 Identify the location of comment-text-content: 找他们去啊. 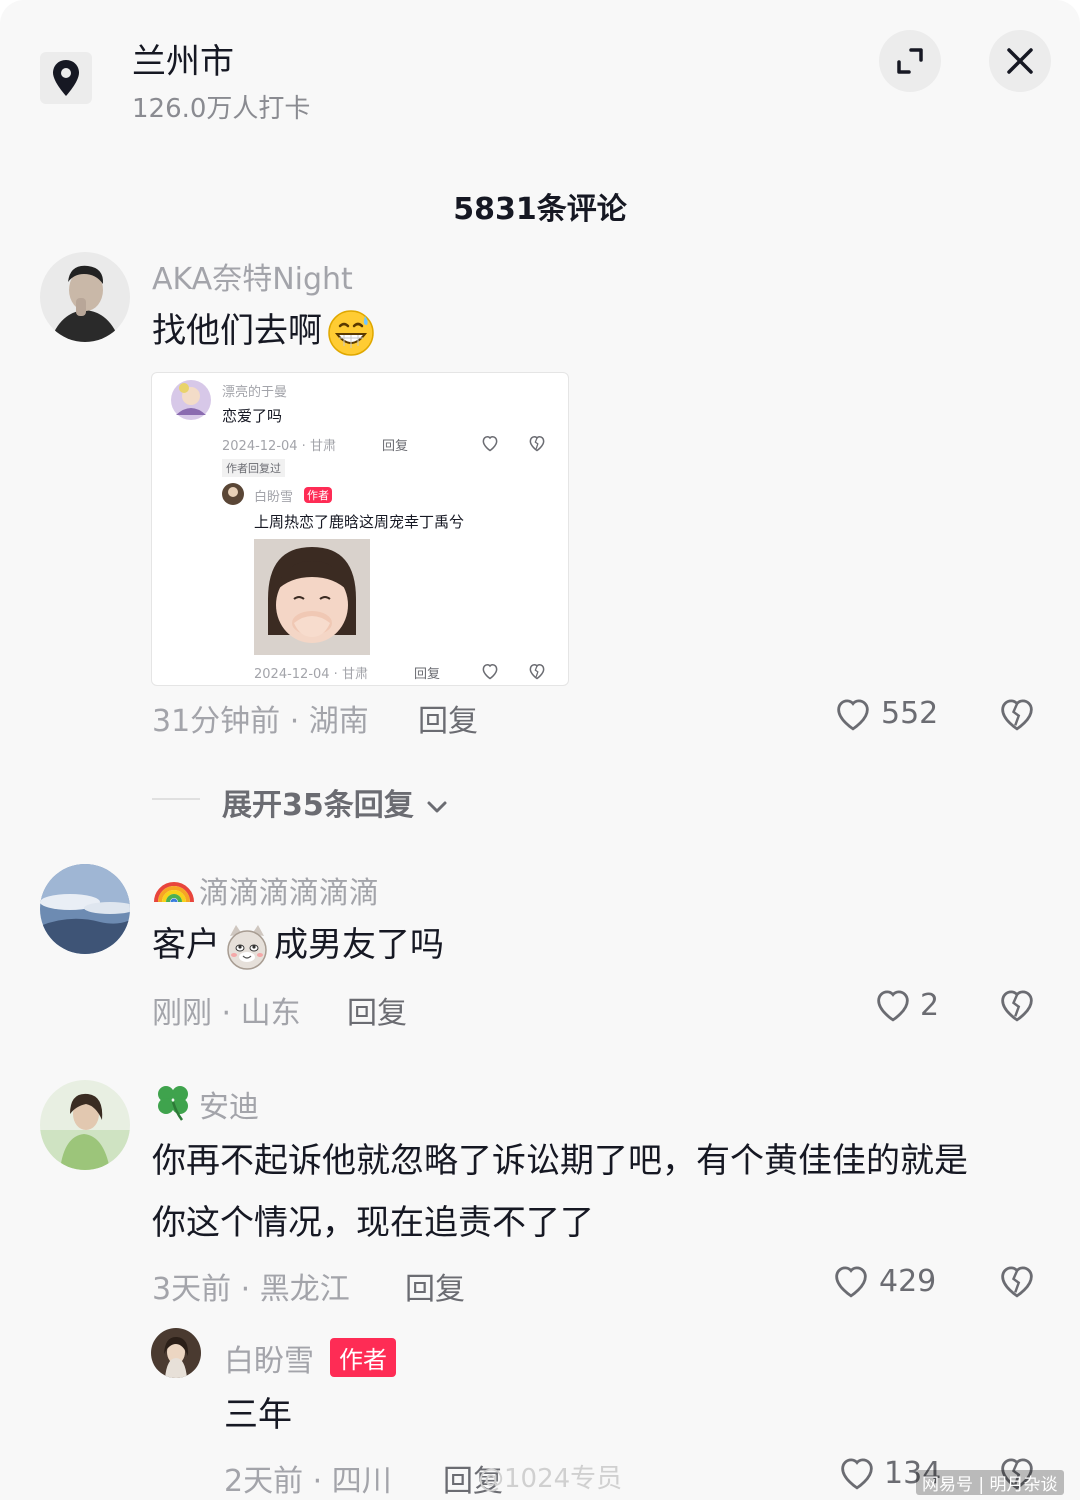
(237, 331).